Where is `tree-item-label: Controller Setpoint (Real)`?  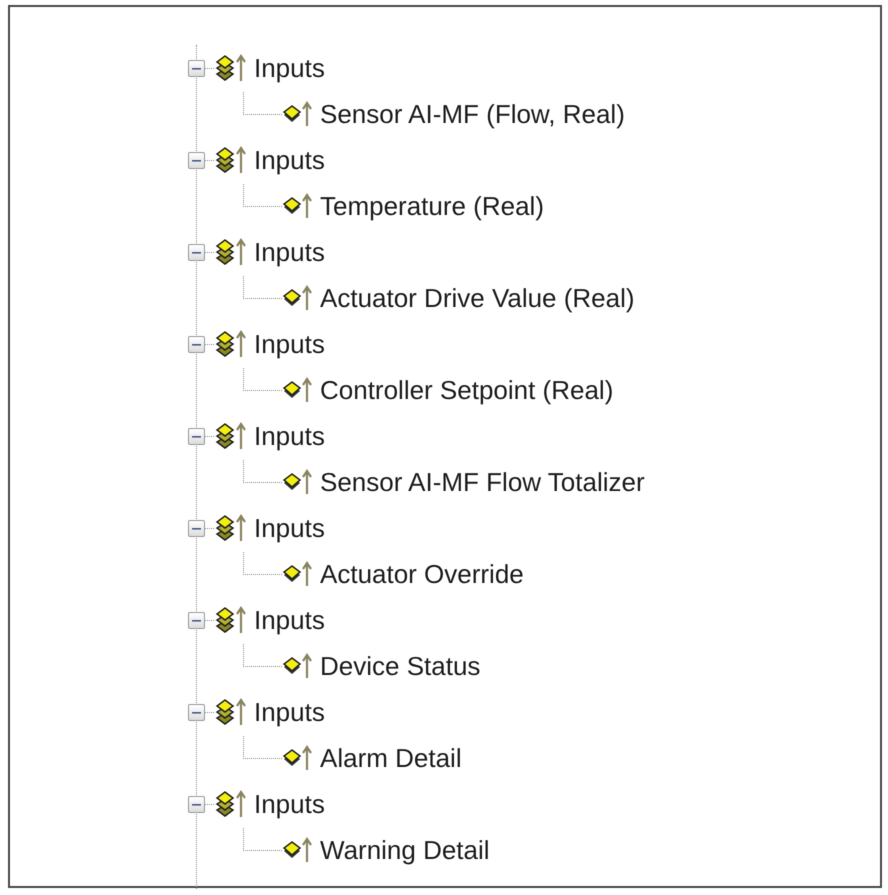
tree-item-label: Controller Setpoint (Real) is located at coordinates (467, 390).